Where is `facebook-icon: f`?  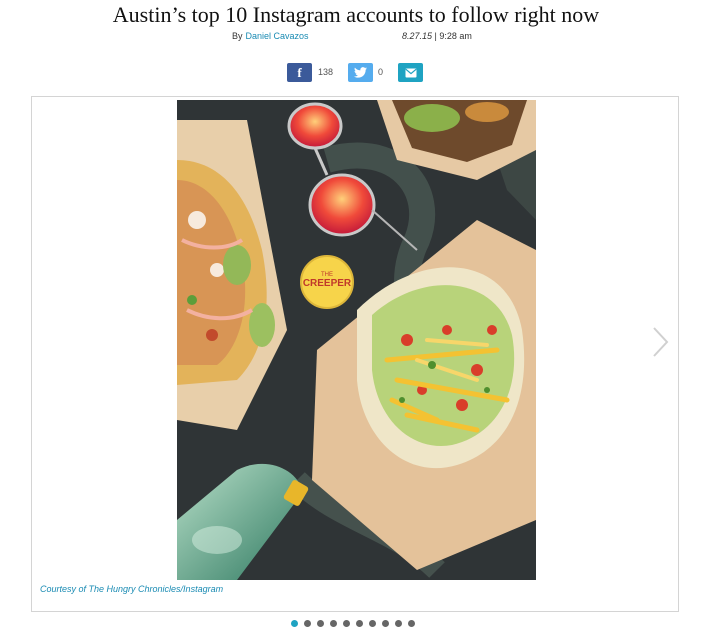 facebook-icon: f is located at coordinates (299, 72).